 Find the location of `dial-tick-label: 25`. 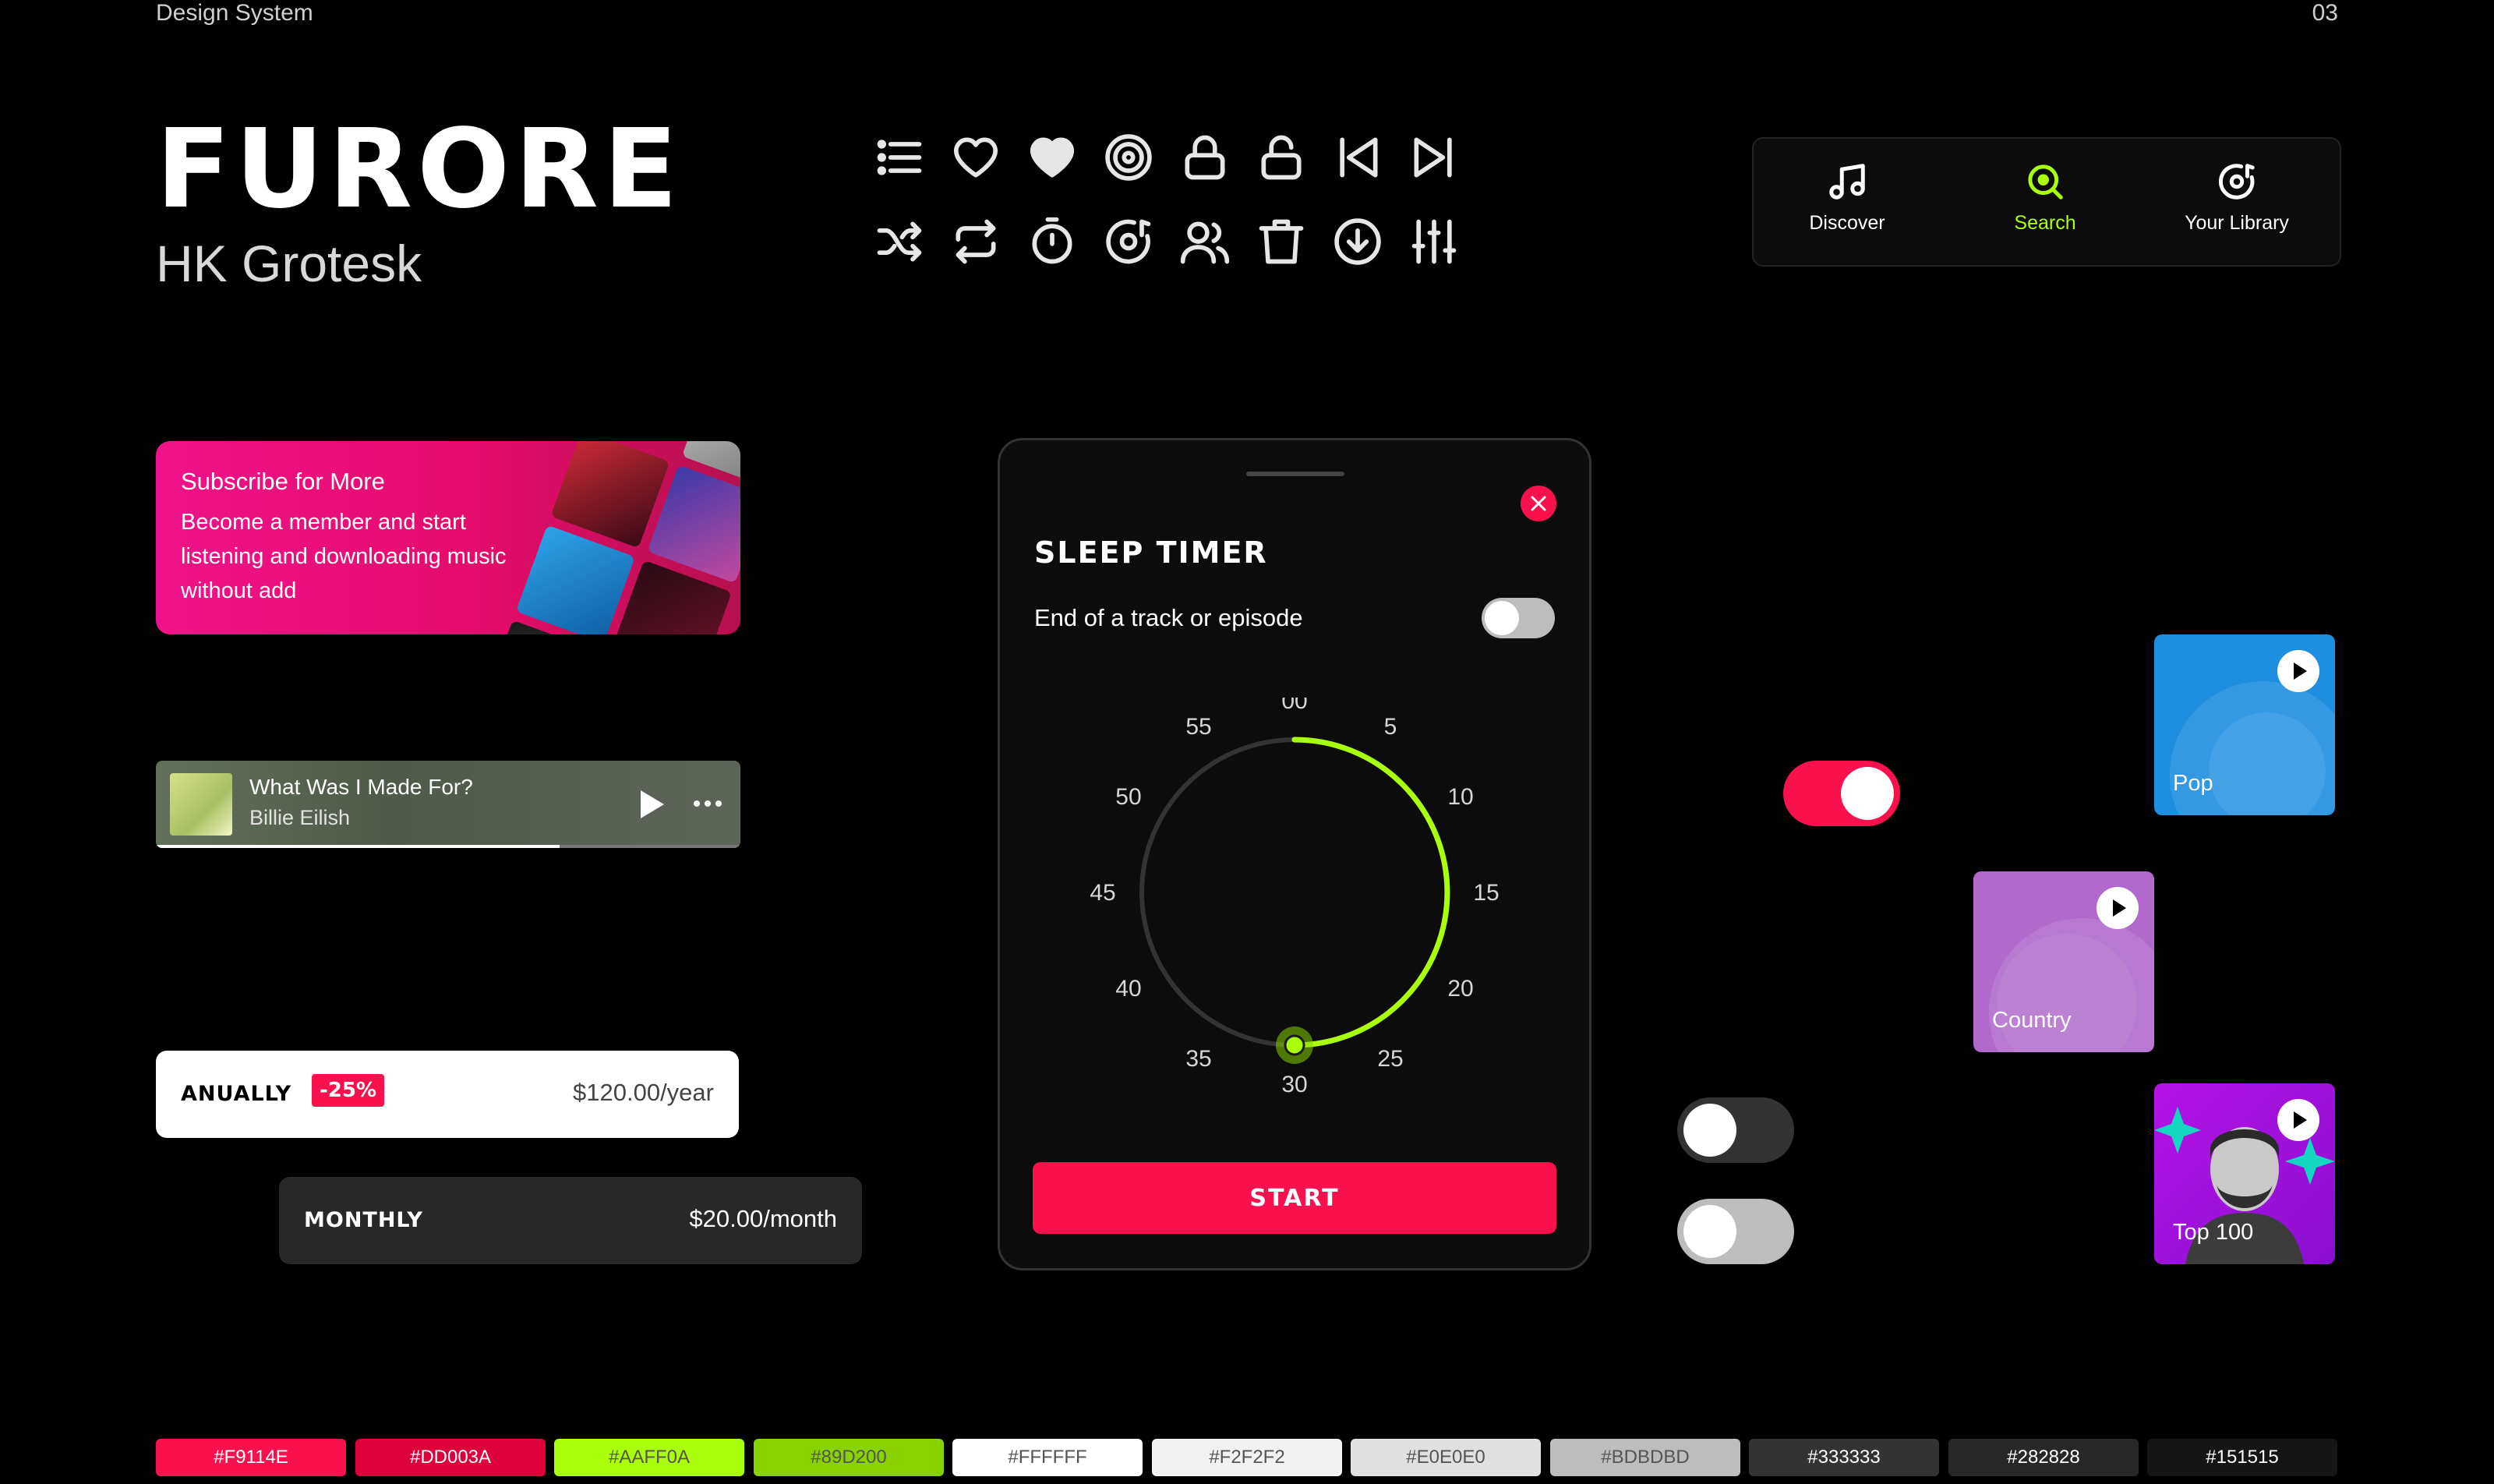

dial-tick-label: 25 is located at coordinates (1390, 1059).